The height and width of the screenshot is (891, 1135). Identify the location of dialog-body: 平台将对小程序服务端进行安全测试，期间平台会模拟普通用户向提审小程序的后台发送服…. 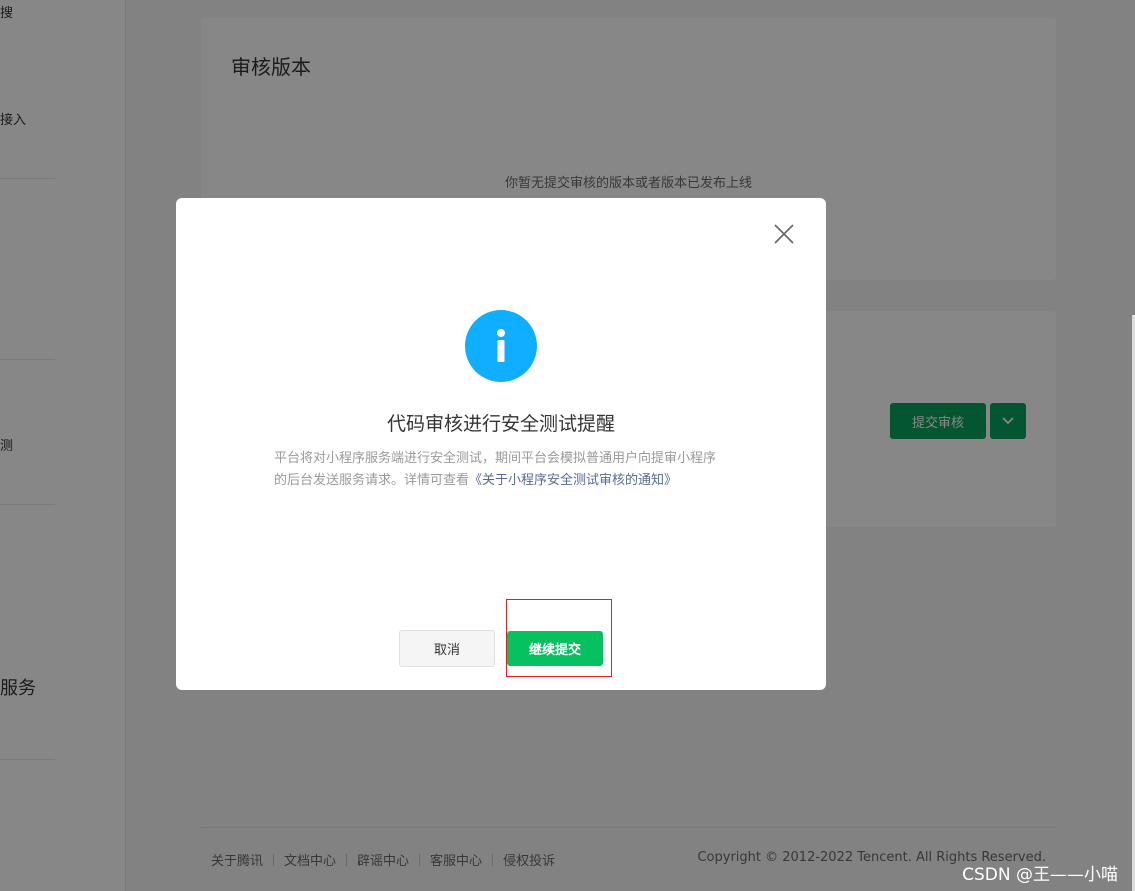
(501, 470).